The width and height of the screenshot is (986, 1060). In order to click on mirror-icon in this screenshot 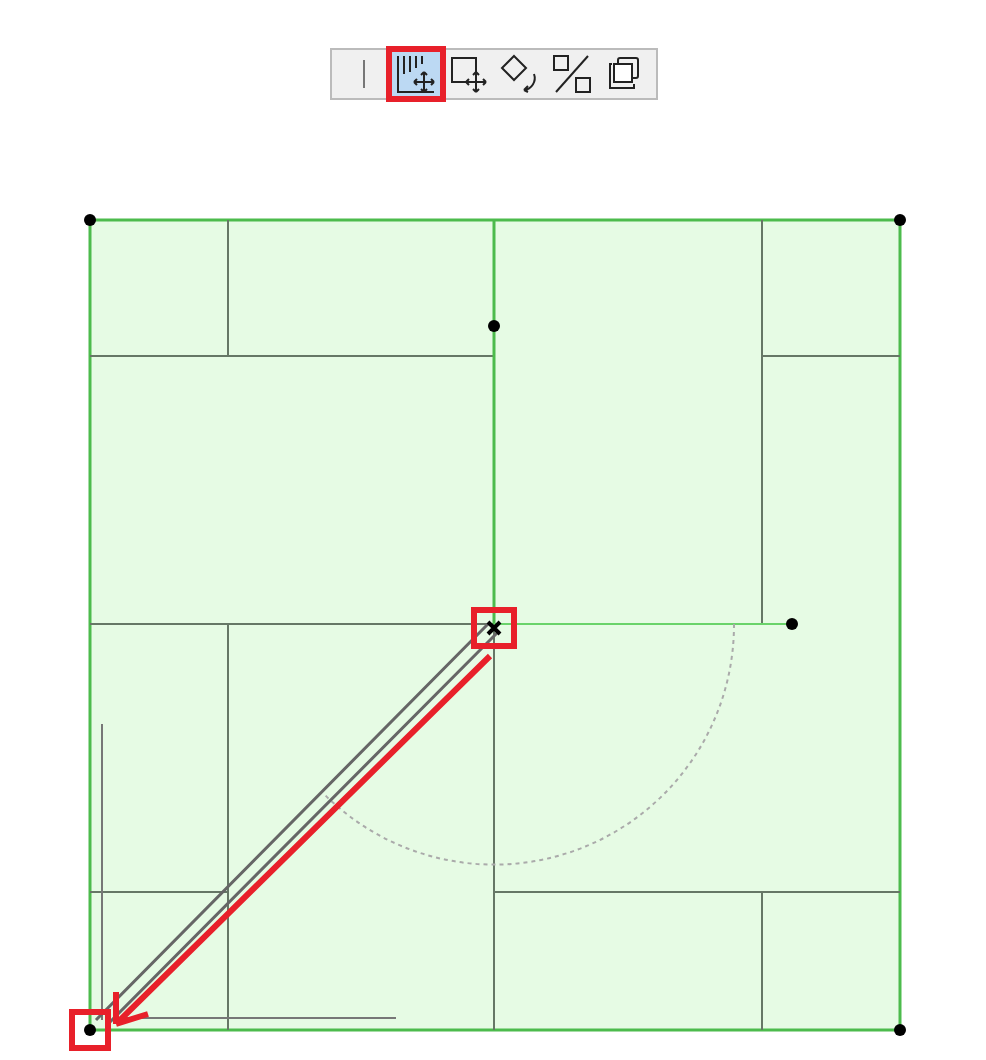, I will do `click(571, 74)`.